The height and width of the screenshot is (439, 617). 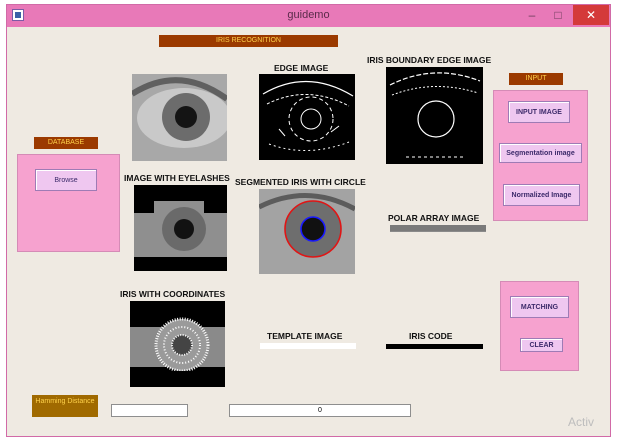 I want to click on edge-render, so click(x=307, y=117).